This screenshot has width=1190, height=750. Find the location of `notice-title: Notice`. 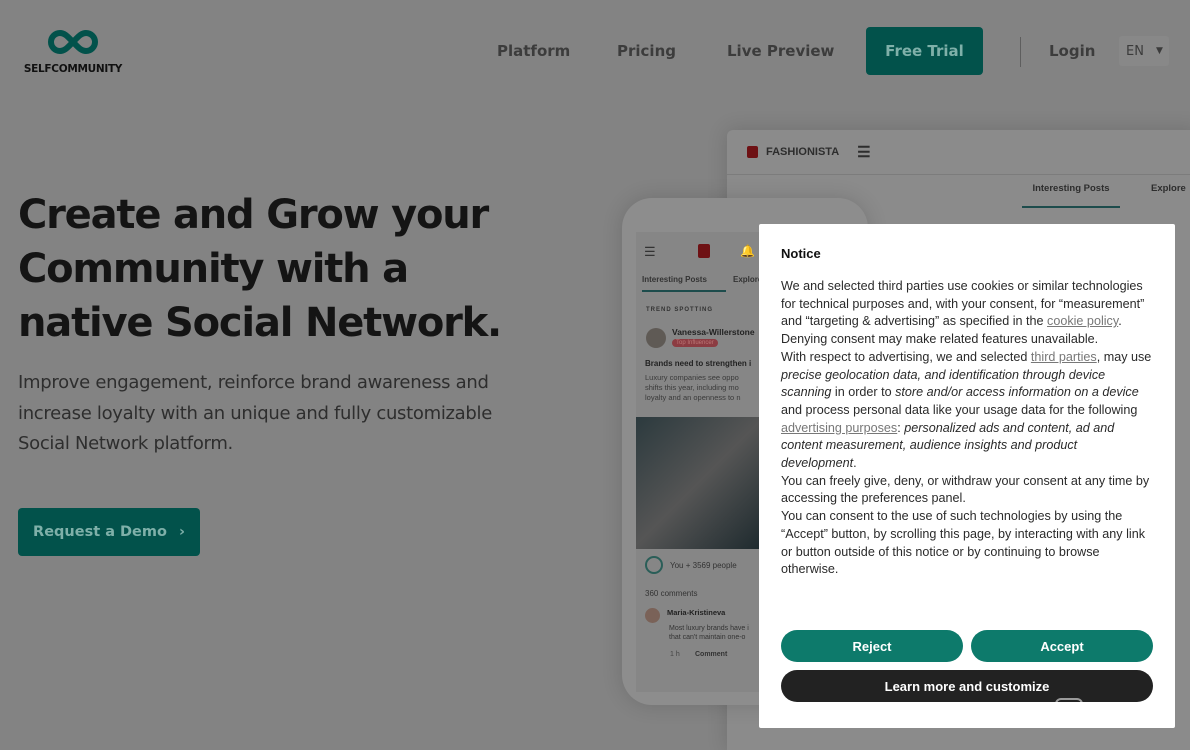

notice-title: Notice is located at coordinates (801, 253).